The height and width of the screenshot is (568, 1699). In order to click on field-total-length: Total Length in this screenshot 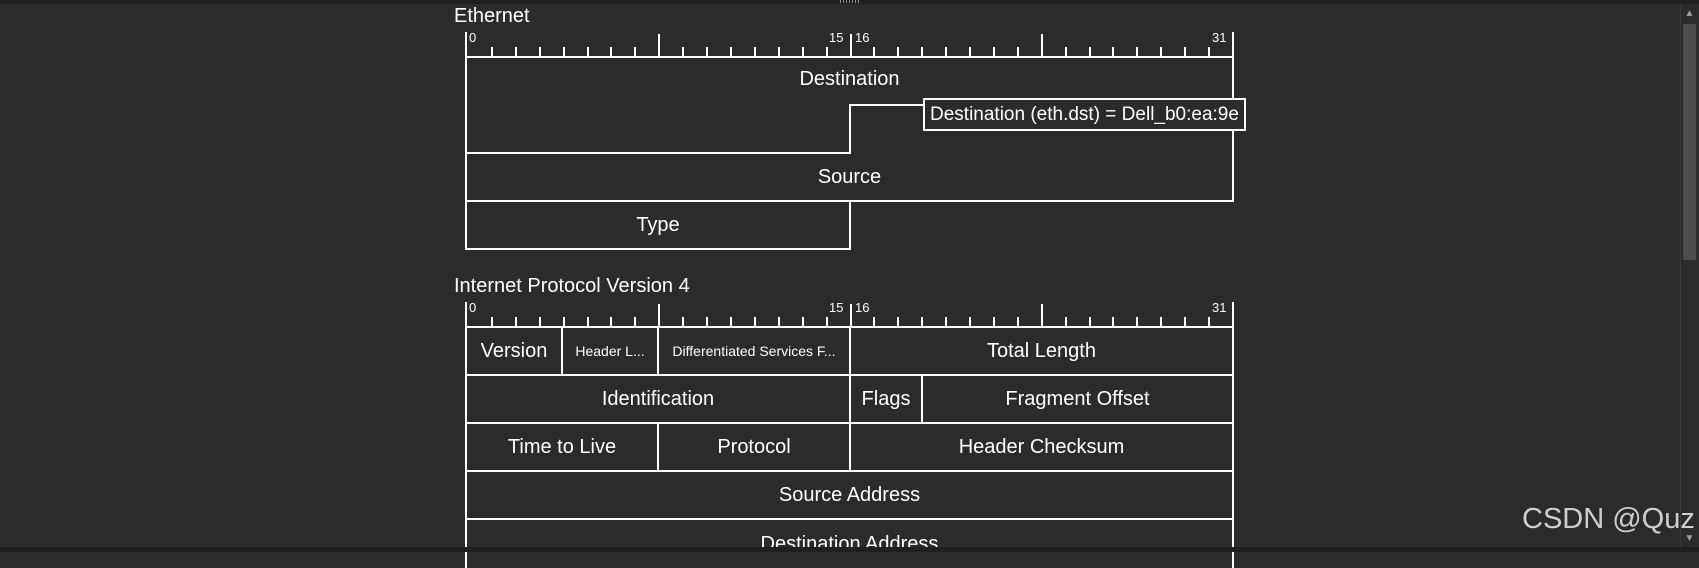, I will do `click(1041, 352)`.